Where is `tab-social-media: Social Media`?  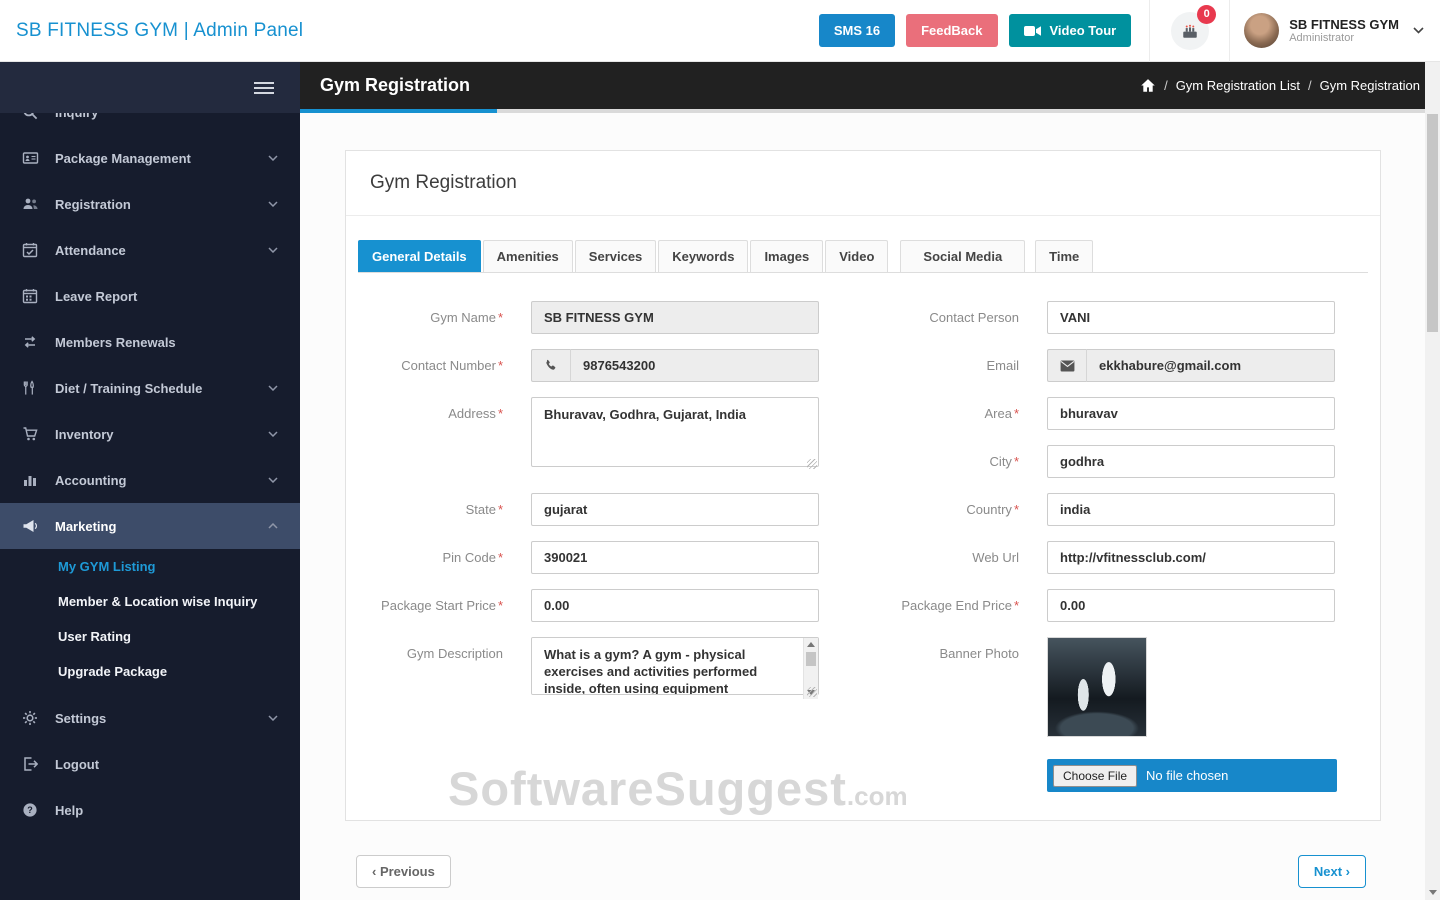
tab-social-media: Social Media is located at coordinates (963, 256).